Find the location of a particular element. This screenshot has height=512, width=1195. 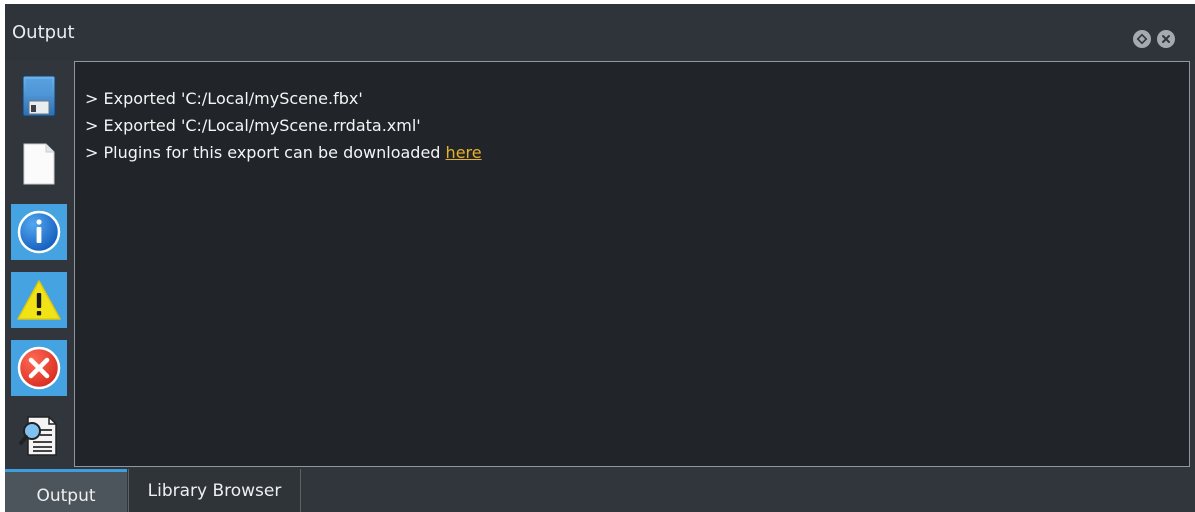

blank-page-icon is located at coordinates (39, 164).